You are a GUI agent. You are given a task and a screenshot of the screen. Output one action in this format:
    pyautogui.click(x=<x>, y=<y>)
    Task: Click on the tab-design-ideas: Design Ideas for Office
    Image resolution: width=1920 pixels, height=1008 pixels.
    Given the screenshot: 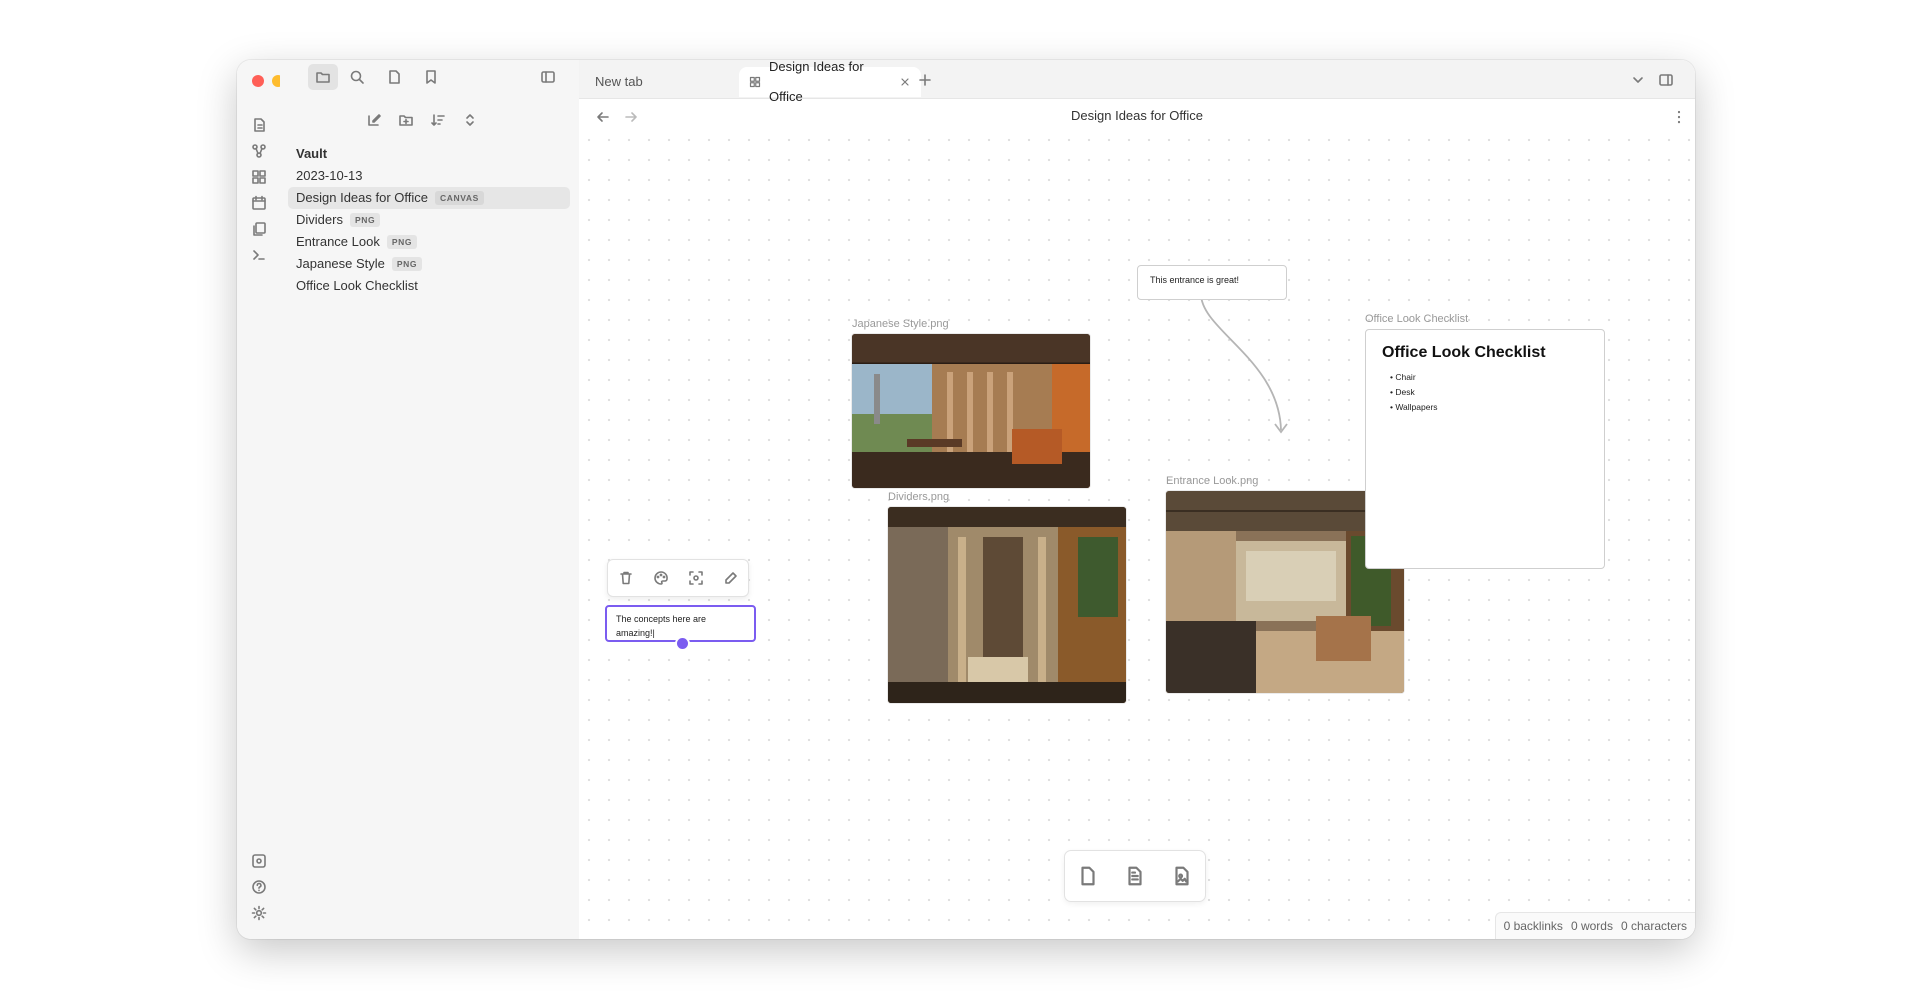 What is the action you would take?
    pyautogui.click(x=830, y=82)
    